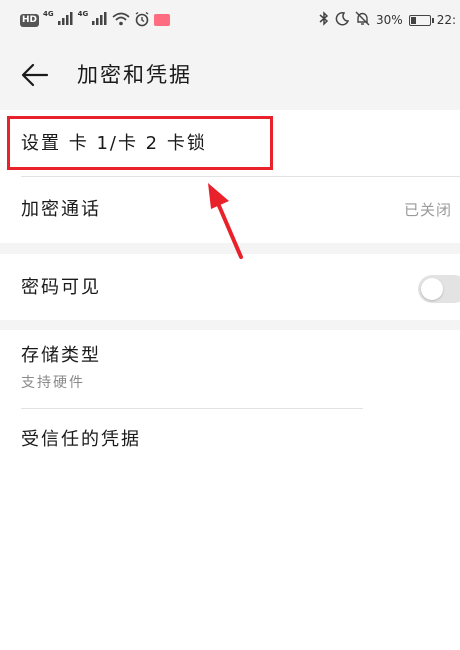  What do you see at coordinates (230, 210) in the screenshot?
I see `encrypted-call-row: 加密通话 已关闭` at bounding box center [230, 210].